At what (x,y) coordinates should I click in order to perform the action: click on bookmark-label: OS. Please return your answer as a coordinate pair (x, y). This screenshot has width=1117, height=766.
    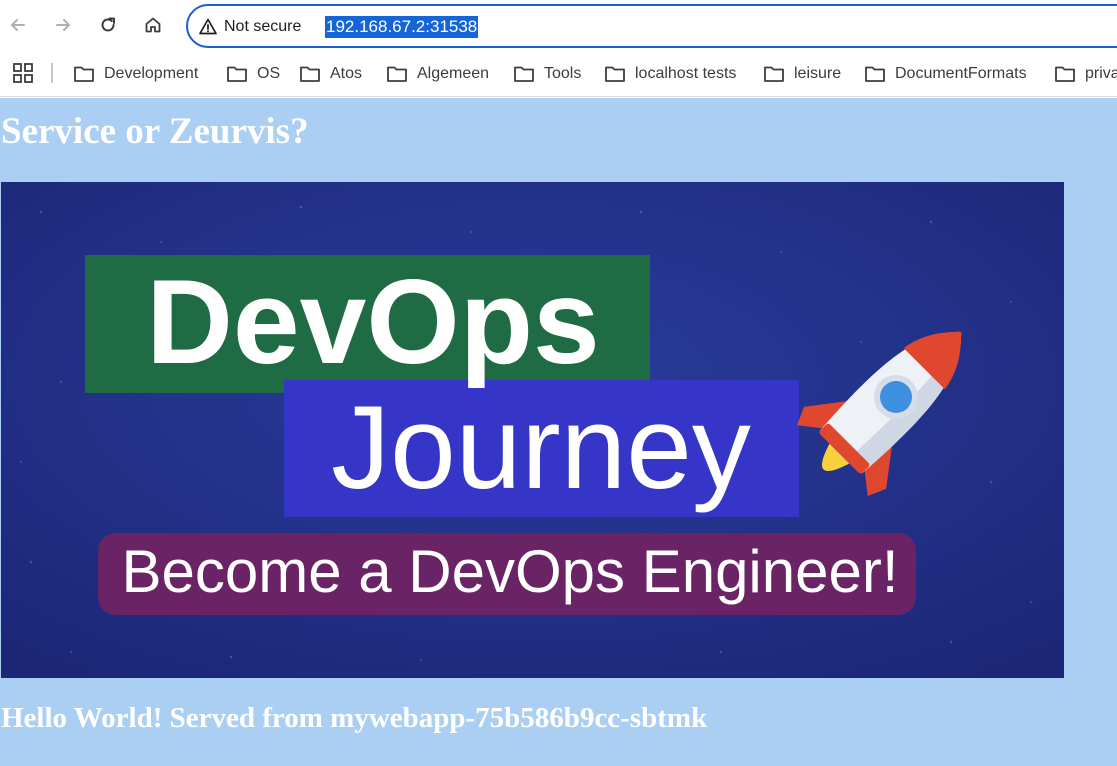
    Looking at the image, I should click on (269, 73).